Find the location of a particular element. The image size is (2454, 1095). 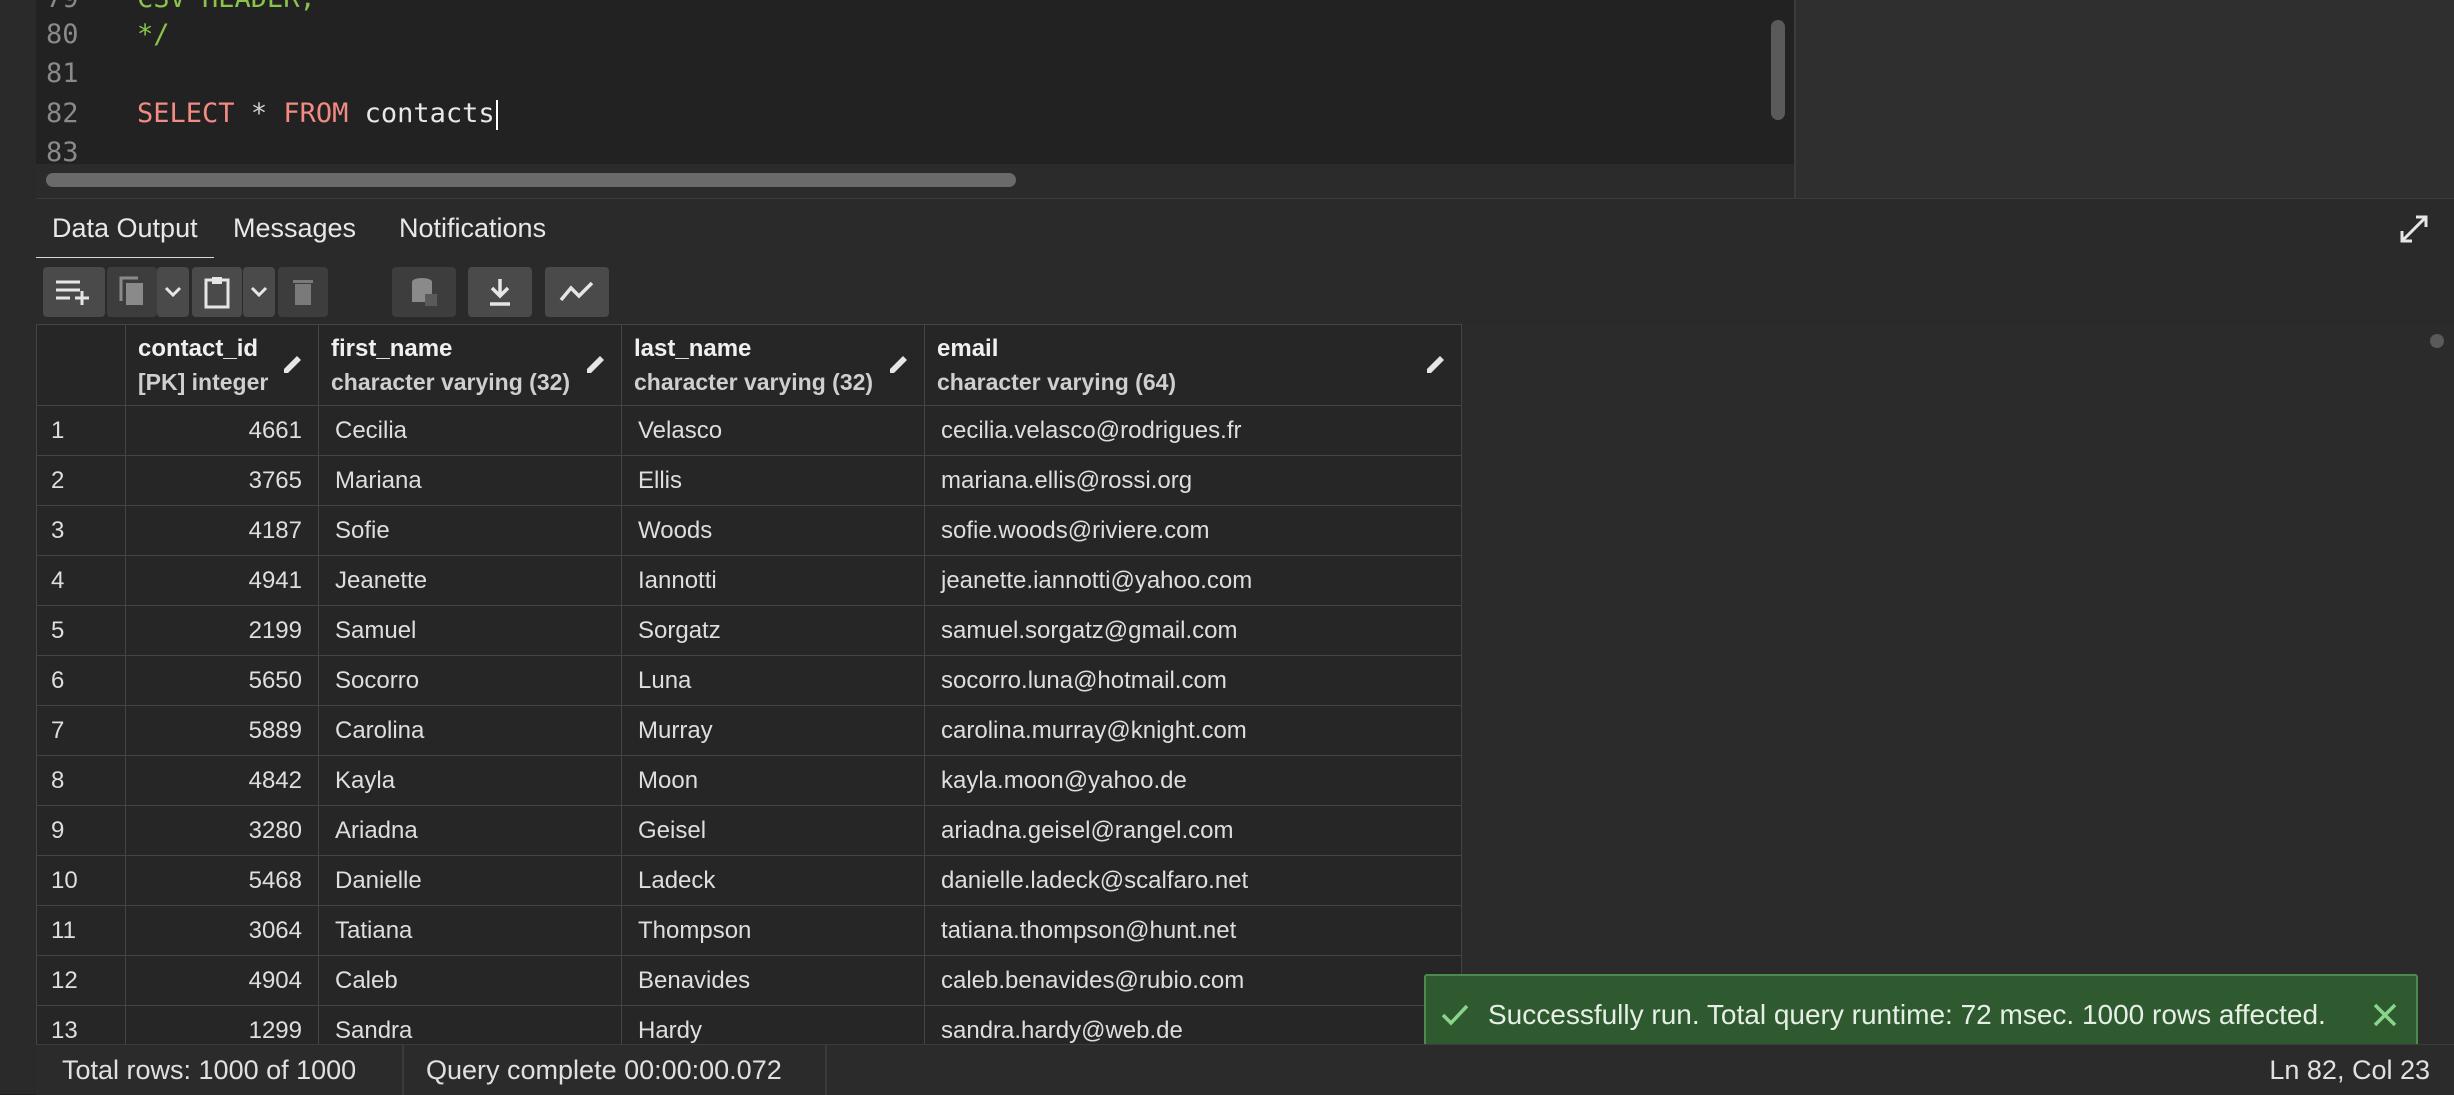

contact-id-cell: 5889 is located at coordinates (222, 730).